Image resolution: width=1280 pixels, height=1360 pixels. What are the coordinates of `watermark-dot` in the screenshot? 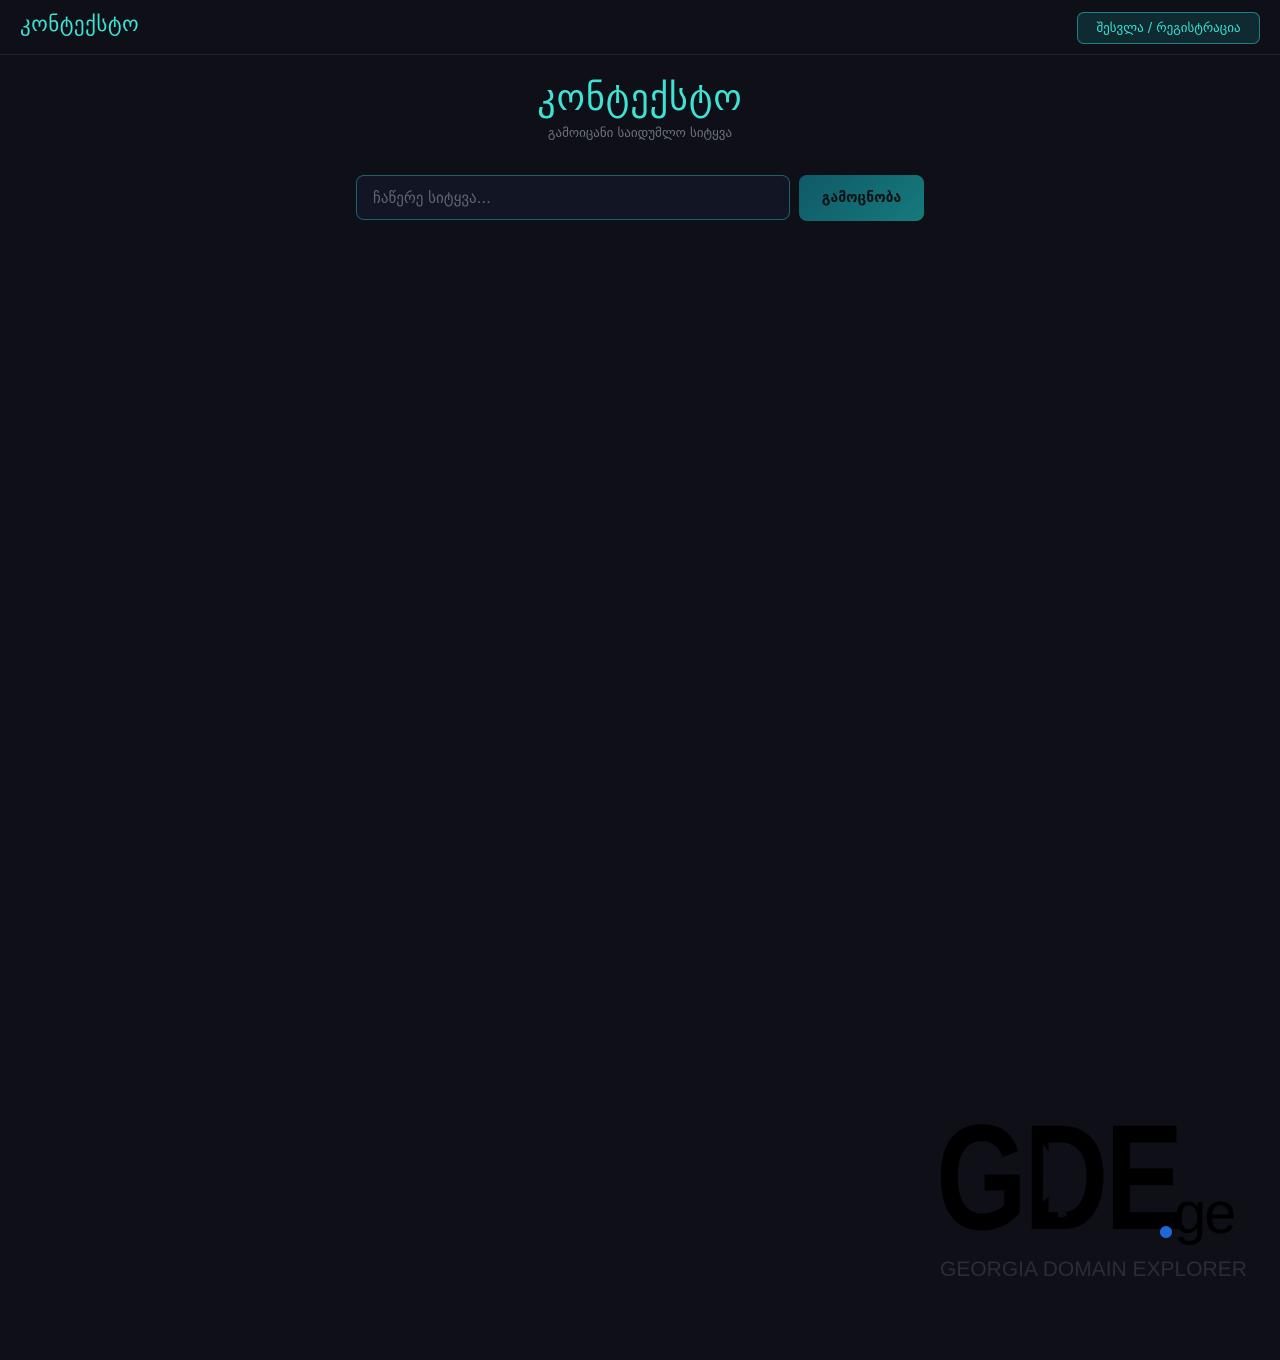 It's located at (1166, 1232).